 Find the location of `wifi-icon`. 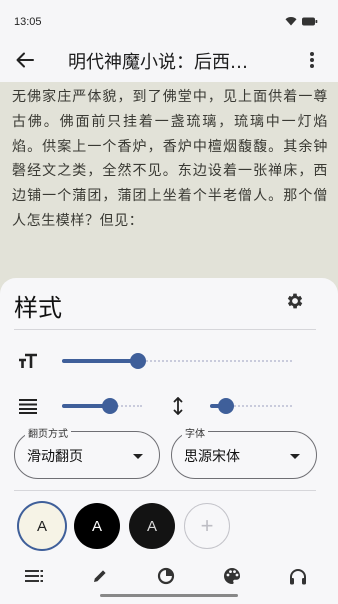

wifi-icon is located at coordinates (291, 21).